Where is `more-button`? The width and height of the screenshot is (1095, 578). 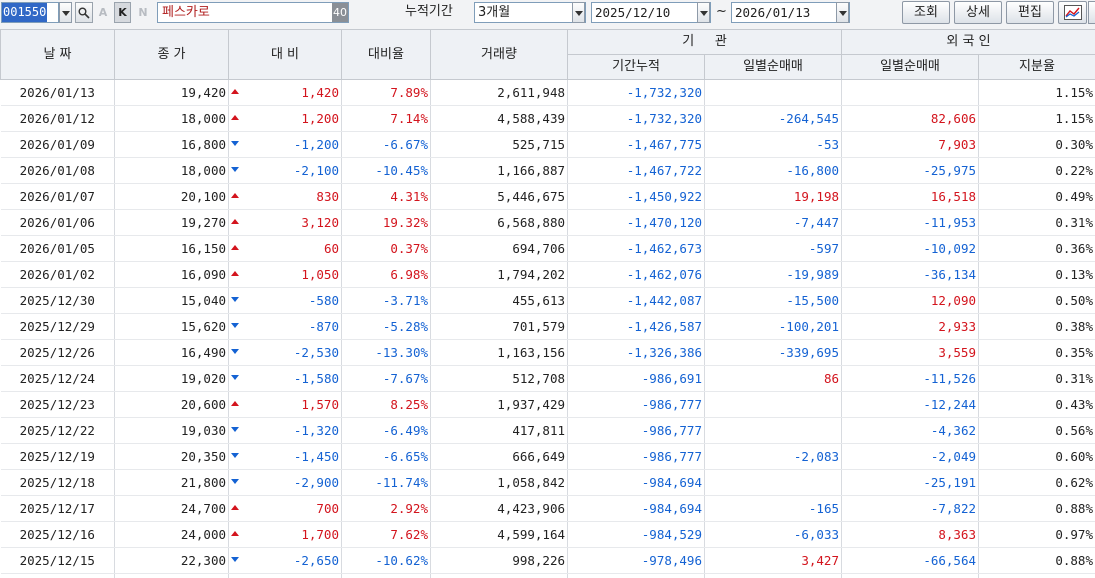
more-button is located at coordinates (1091, 12).